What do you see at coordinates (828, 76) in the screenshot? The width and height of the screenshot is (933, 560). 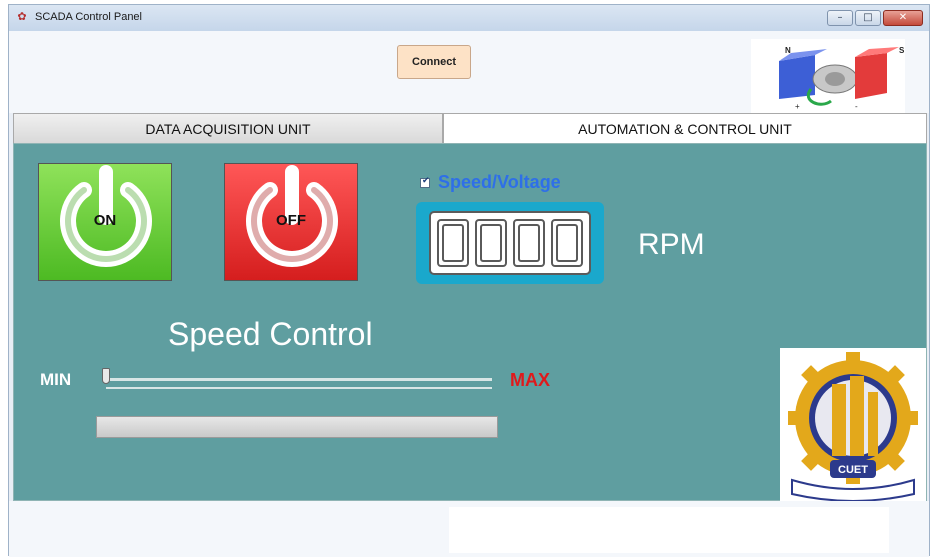 I see `motor-diagram-image: N S + -` at bounding box center [828, 76].